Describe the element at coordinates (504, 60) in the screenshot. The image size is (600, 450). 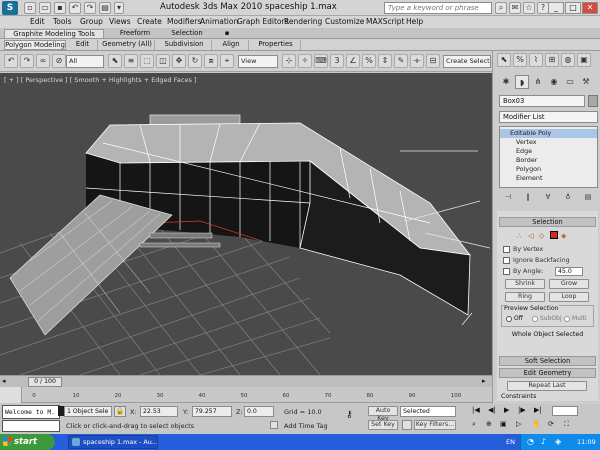
I see `select-icon: ⬉` at that location.